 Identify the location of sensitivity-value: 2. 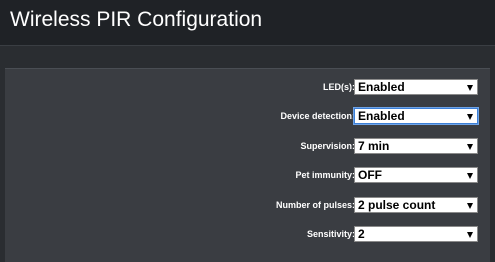
(361, 234).